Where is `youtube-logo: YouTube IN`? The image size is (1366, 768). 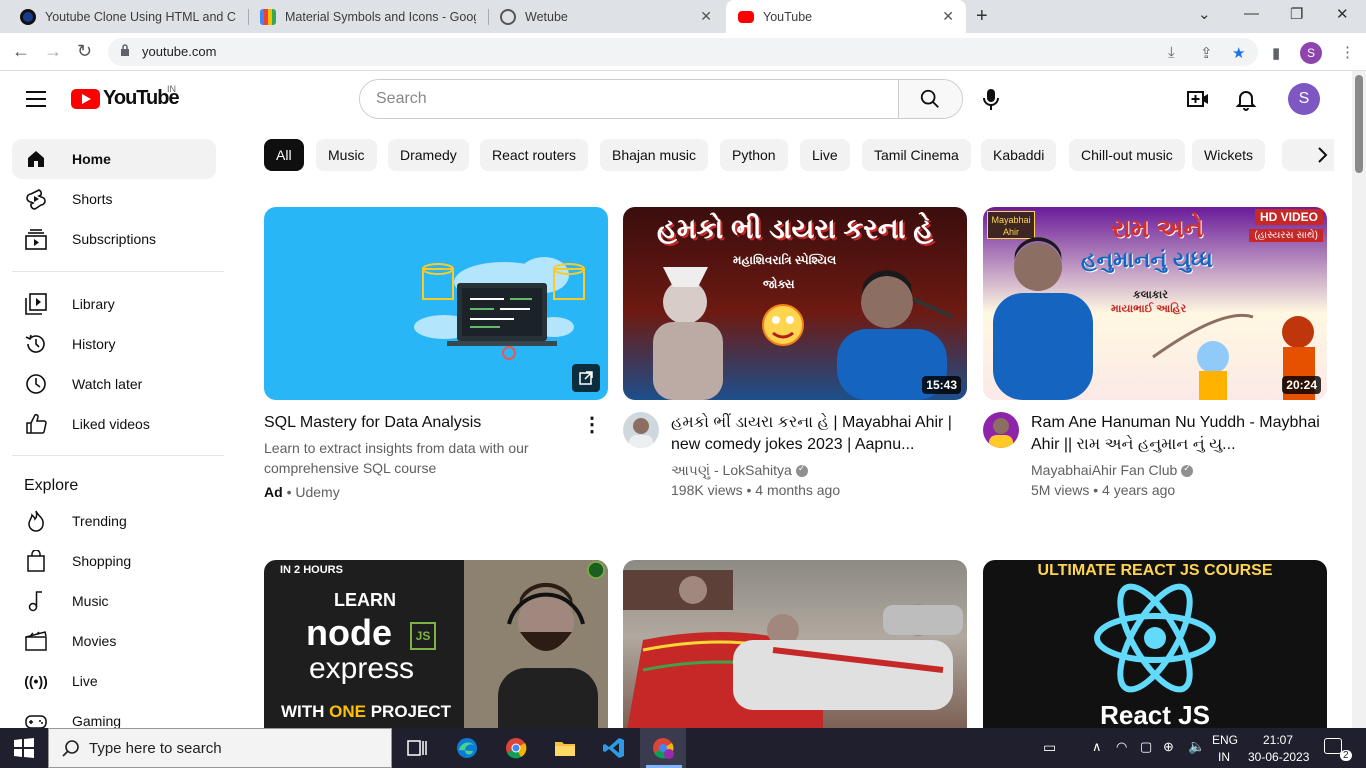
youtube-logo: YouTube IN is located at coordinates (125, 97).